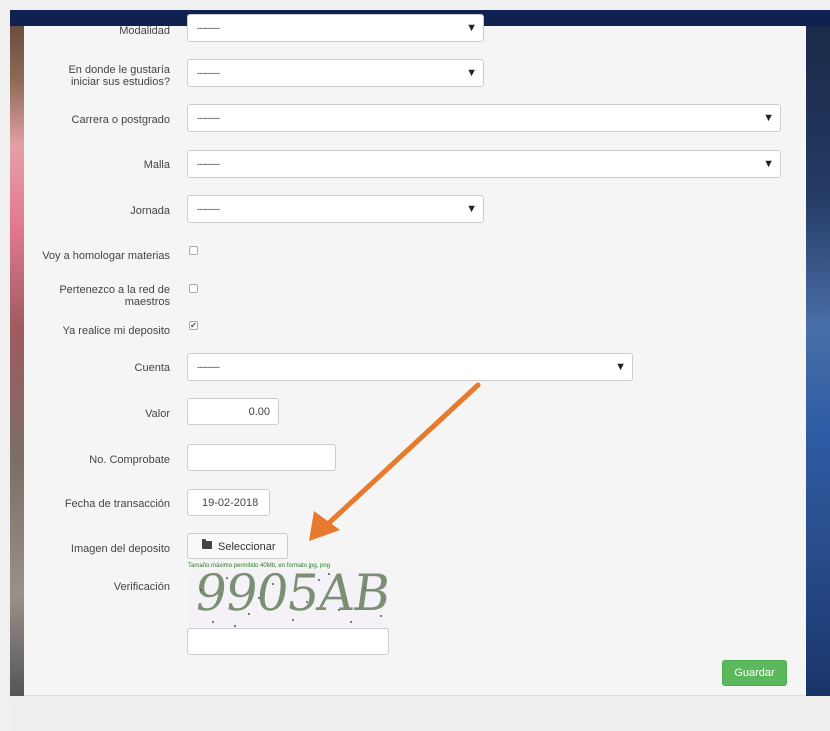 This screenshot has height=731, width=830. Describe the element at coordinates (247, 547) in the screenshot. I see `seleccionar-button-label: Seleccionar` at that location.